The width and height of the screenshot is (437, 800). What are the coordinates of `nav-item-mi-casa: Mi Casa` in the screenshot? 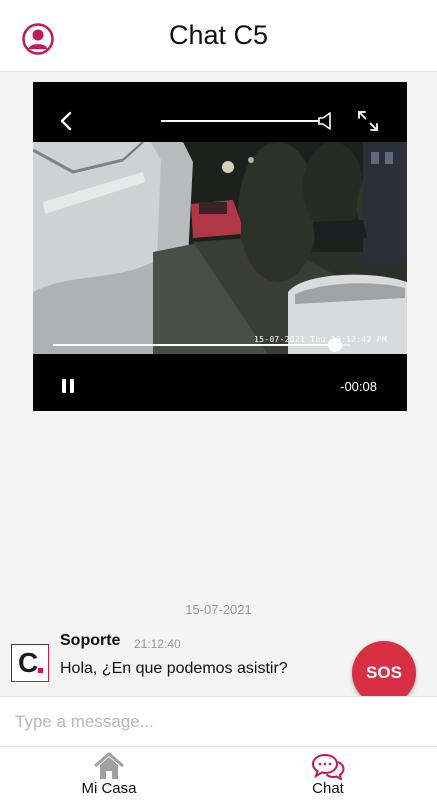 It's located at (109, 773).